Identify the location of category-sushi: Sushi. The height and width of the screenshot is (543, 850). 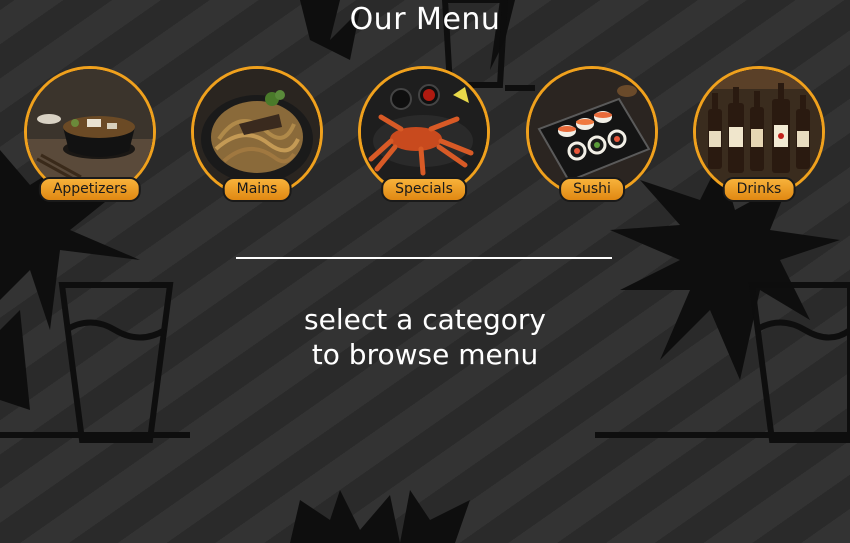
(592, 135).